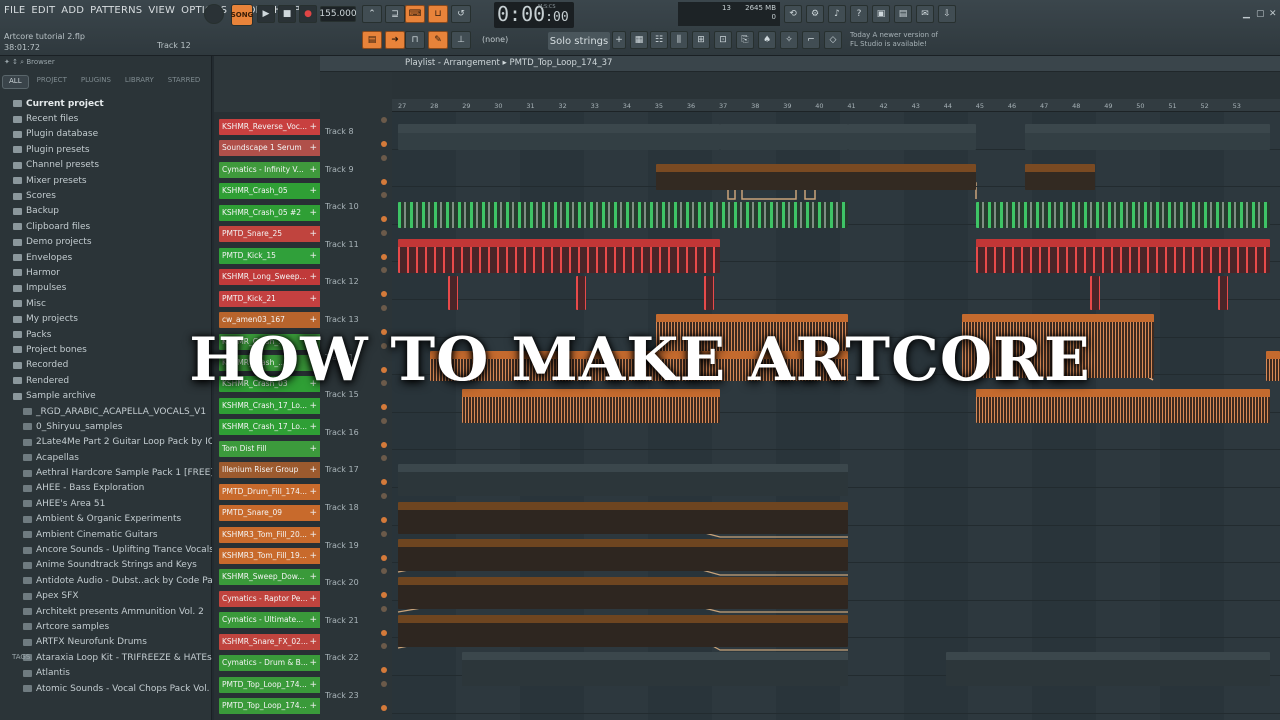 This screenshot has height=720, width=1280. I want to click on bar-number: 38, so click(755, 106).